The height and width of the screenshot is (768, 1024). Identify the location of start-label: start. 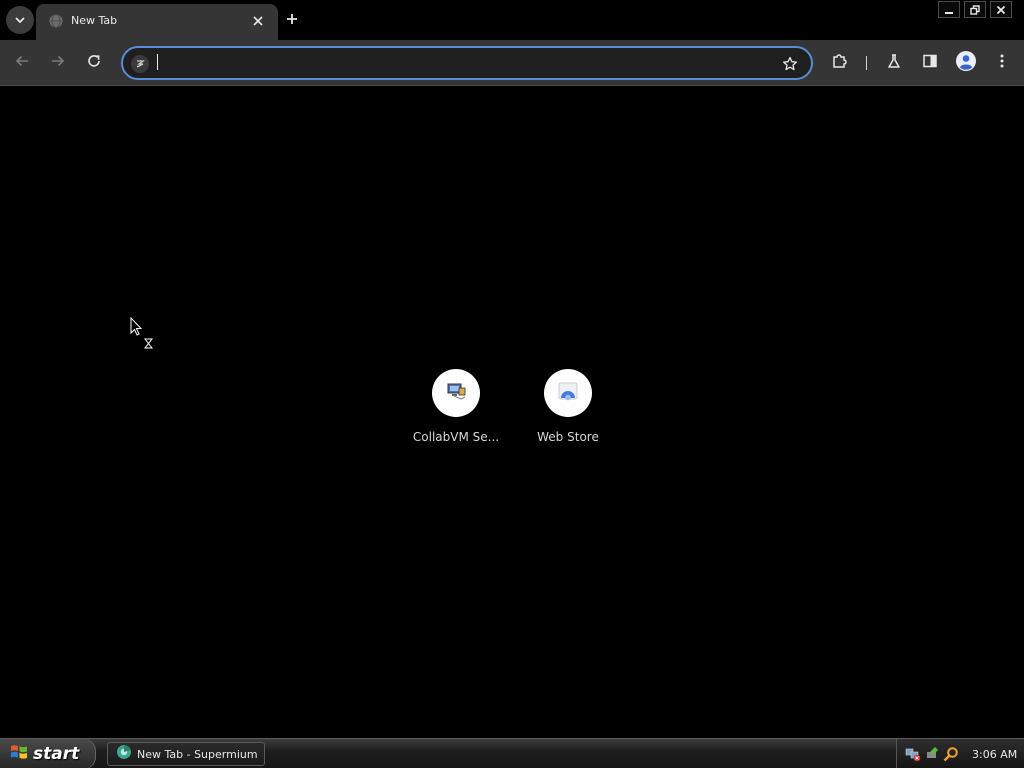
(56, 754).